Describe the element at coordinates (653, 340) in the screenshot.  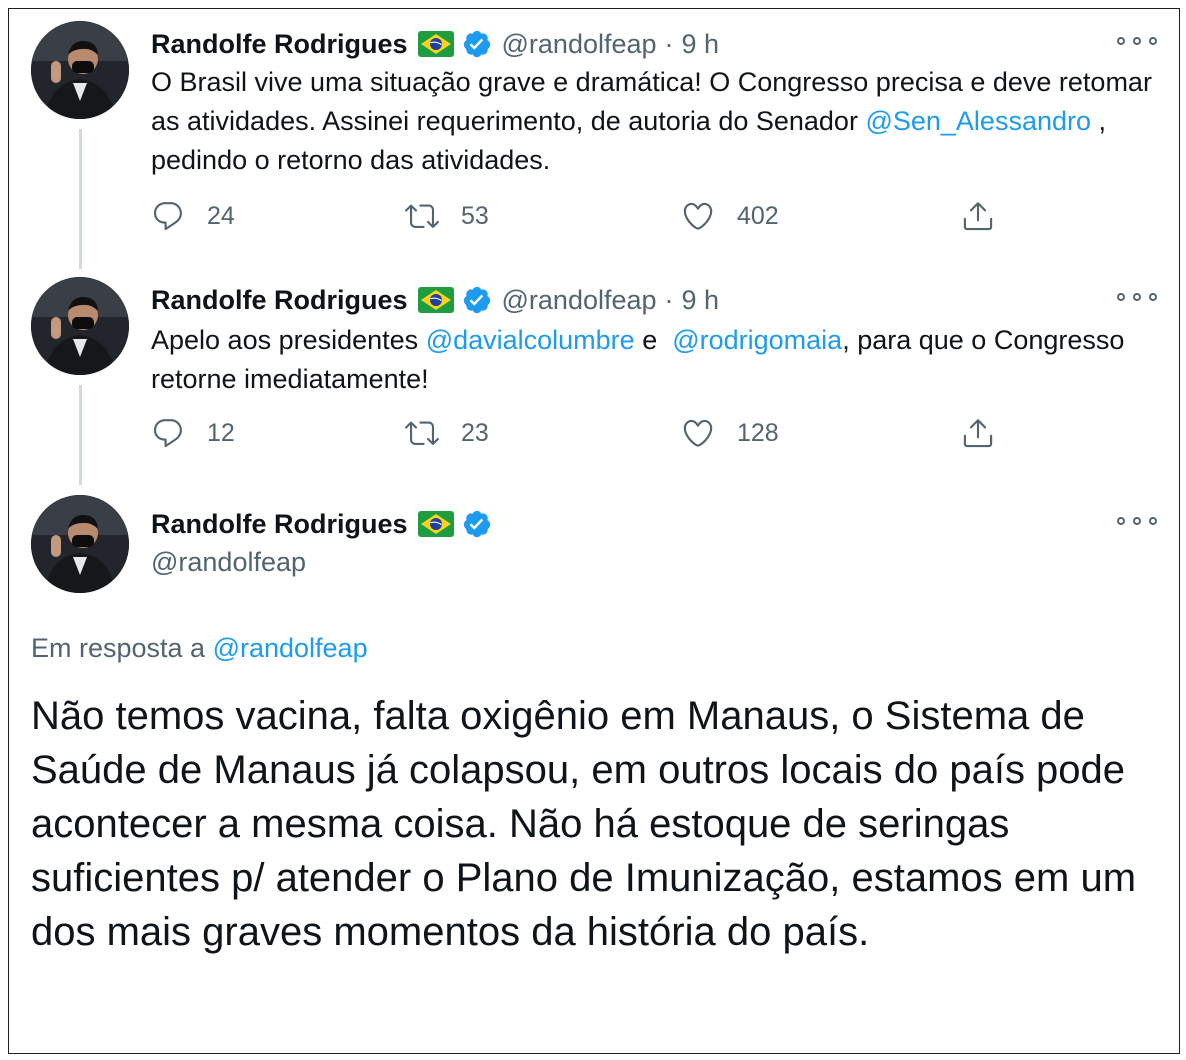
I see `tweet-text-part: e` at that location.